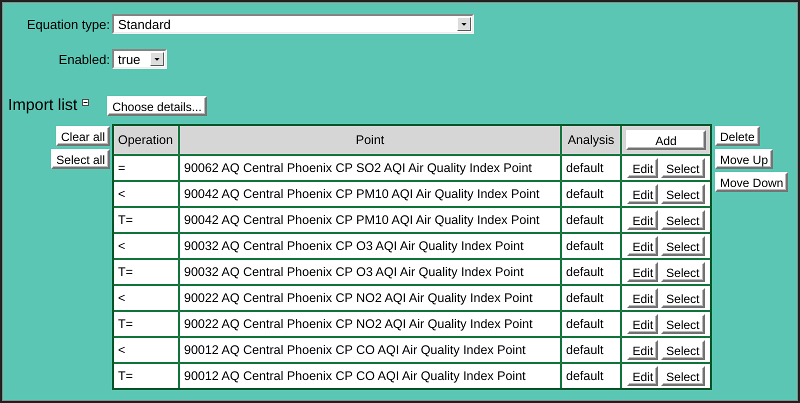 The height and width of the screenshot is (403, 800). What do you see at coordinates (737, 136) in the screenshot?
I see `delete-button: Delete` at bounding box center [737, 136].